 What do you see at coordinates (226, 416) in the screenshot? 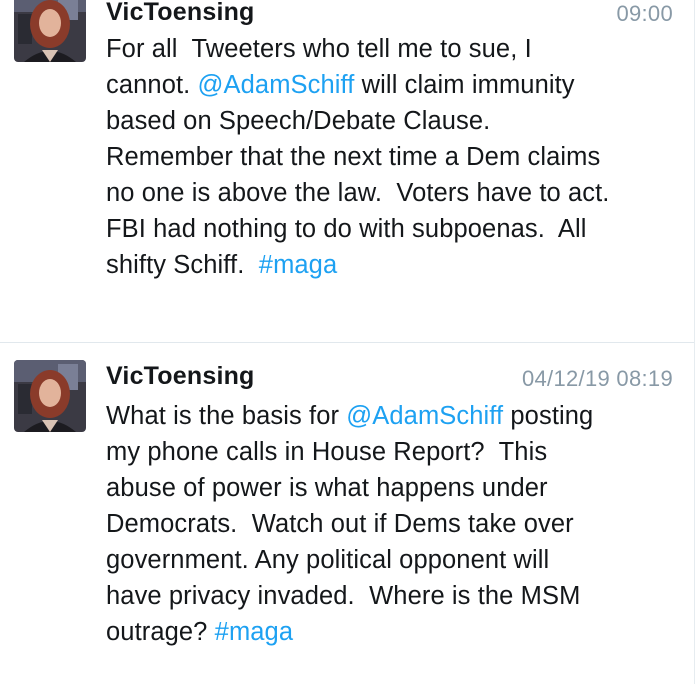
I see `text-segment: What is the basis for` at bounding box center [226, 416].